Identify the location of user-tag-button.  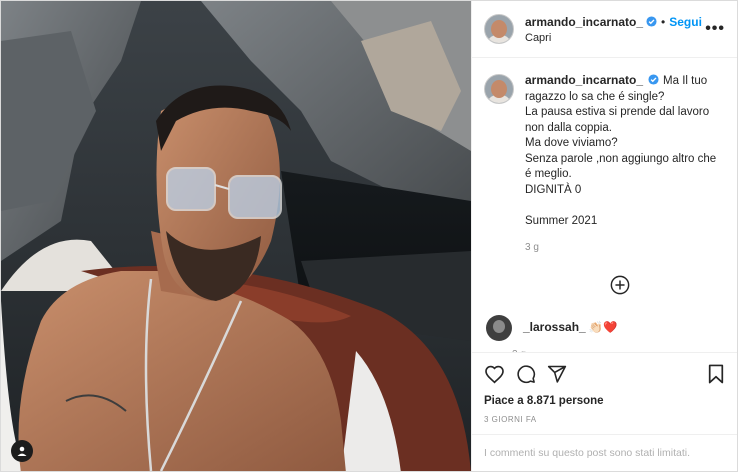
(22, 451).